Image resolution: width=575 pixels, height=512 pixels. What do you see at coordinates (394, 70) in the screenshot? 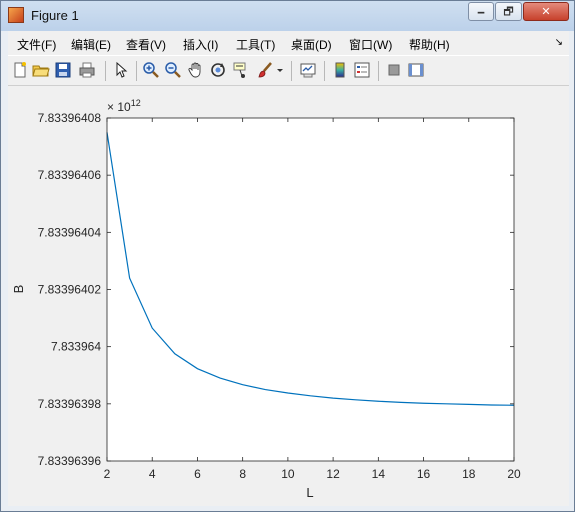
I see `hide-plot-tools-icon` at bounding box center [394, 70].